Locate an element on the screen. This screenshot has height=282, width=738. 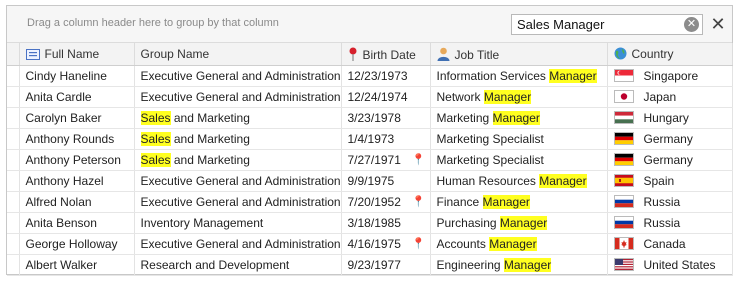
country-text: Russia is located at coordinates (662, 202).